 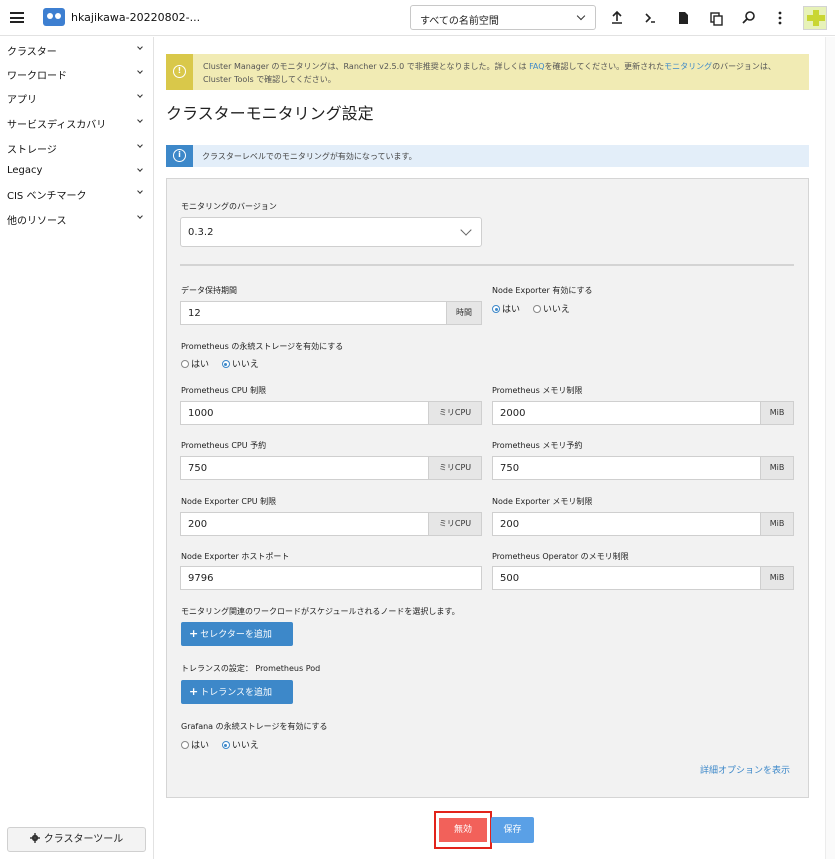 What do you see at coordinates (745, 769) in the screenshot?
I see `show-advanced-link: 詳細オプションを表示` at bounding box center [745, 769].